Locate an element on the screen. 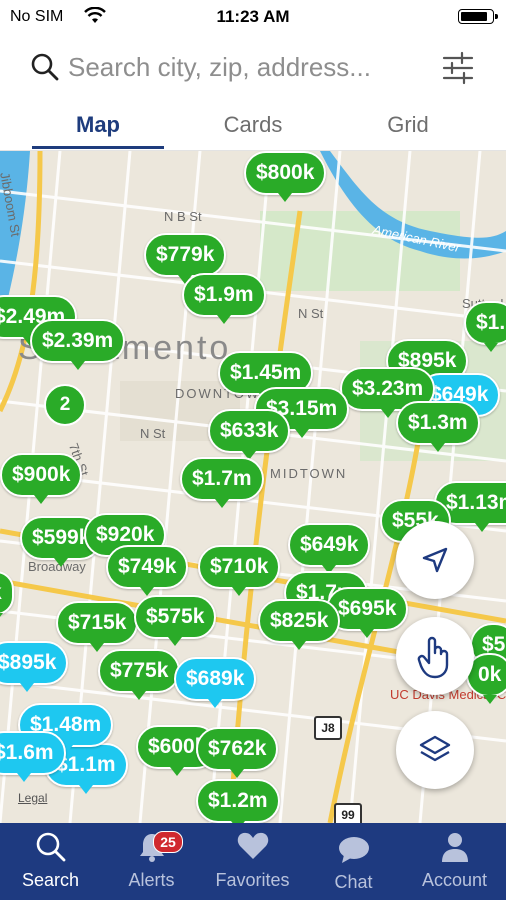  locate-icon is located at coordinates (435, 560).